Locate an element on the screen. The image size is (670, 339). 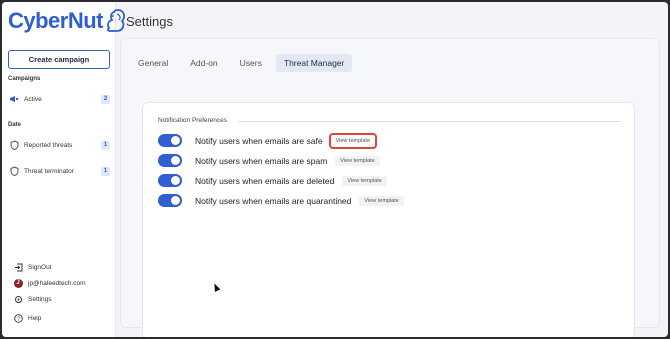
tab-bar: General Add-on Users Threat Manager is located at coordinates (244, 63).